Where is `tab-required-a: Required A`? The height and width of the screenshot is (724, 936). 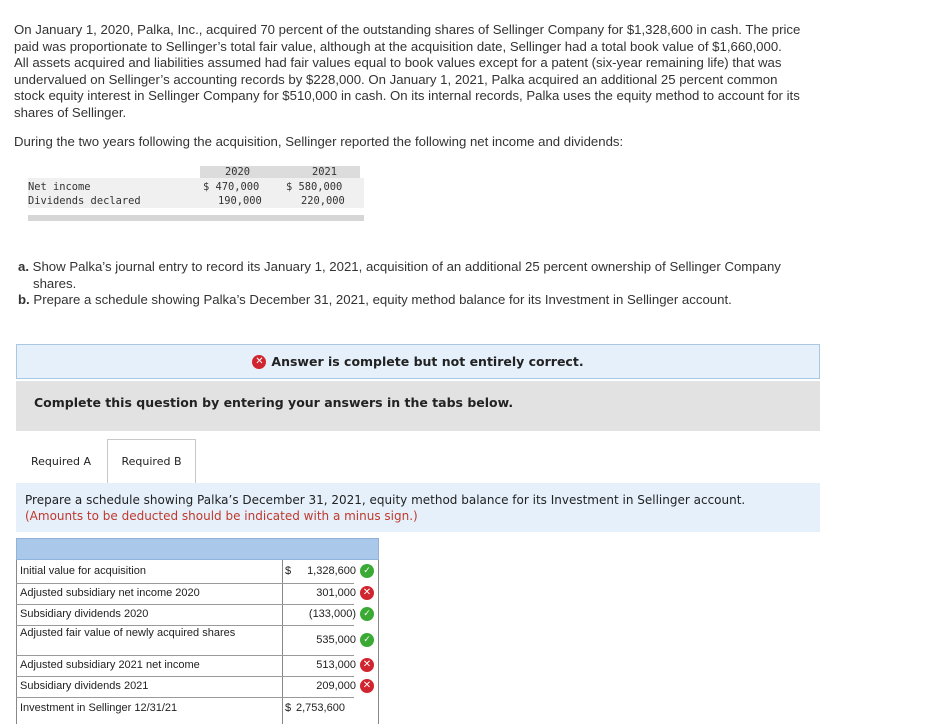 tab-required-a: Required A is located at coordinates (61, 461).